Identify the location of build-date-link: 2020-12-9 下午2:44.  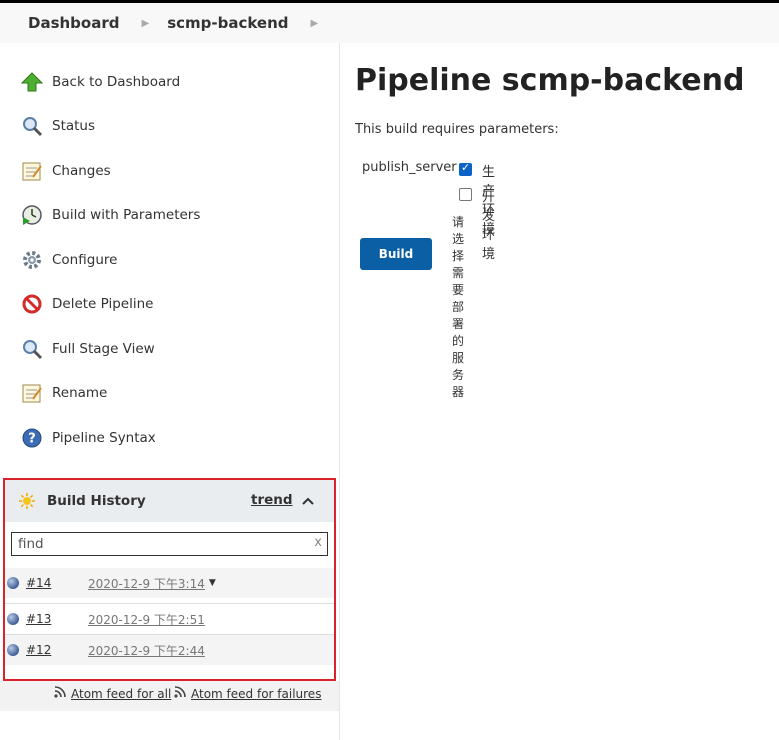
(146, 650).